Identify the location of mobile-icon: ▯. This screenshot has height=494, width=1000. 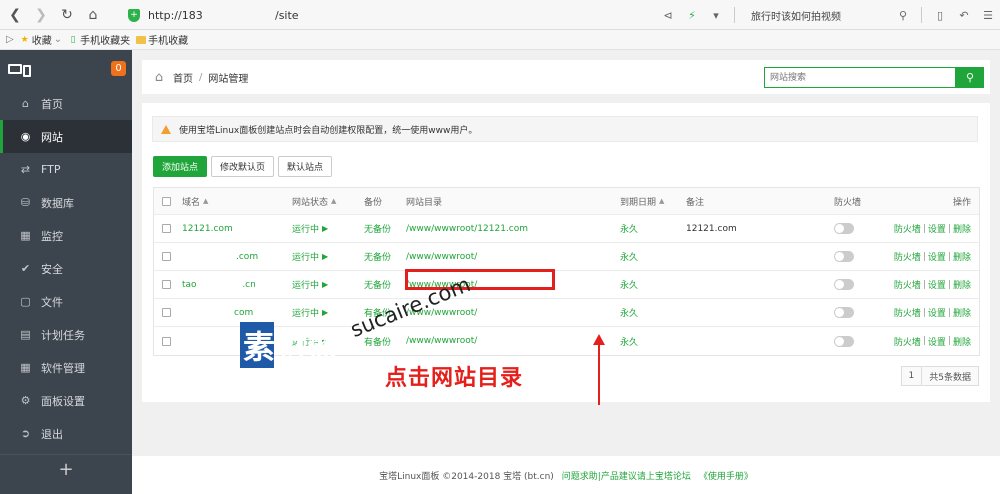
(940, 15).